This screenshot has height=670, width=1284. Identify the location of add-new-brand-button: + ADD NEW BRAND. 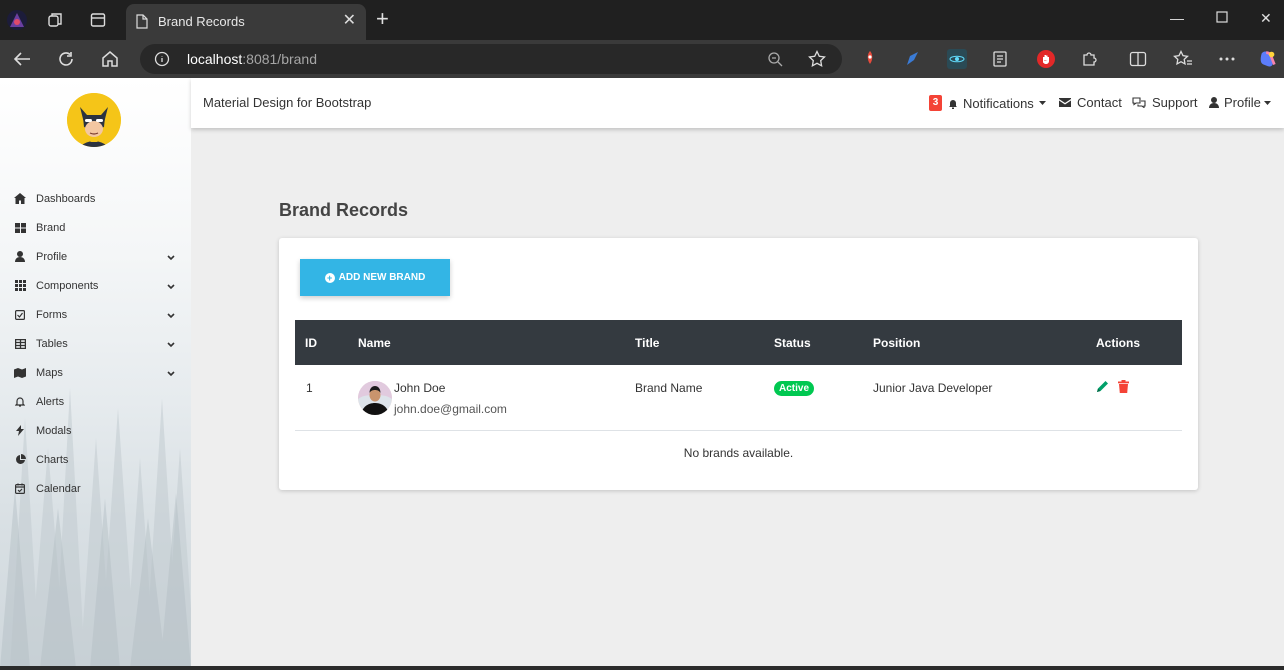
(375, 277).